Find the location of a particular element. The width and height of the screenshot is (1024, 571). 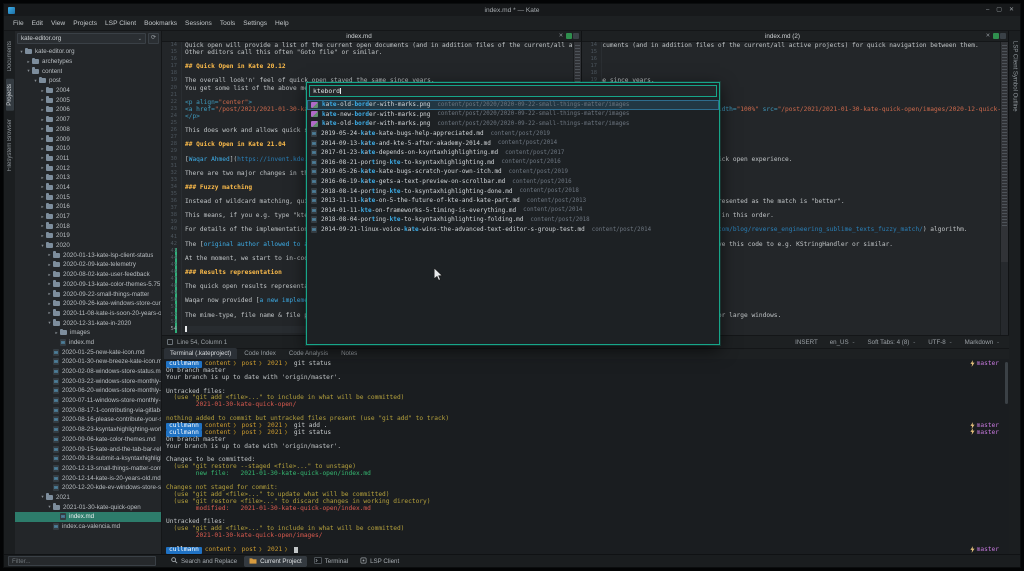

tree-item-2010: 2010 is located at coordinates (88, 149).